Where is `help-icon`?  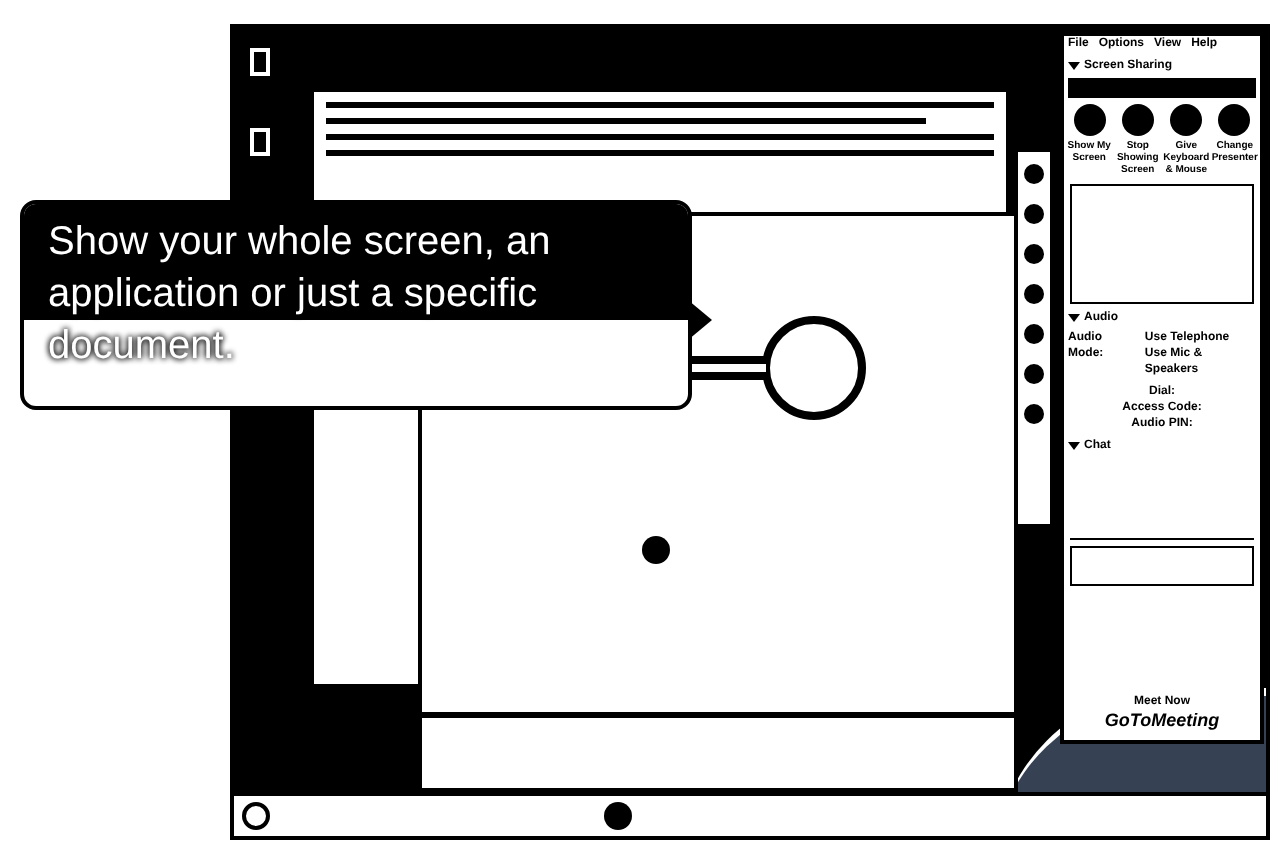 help-icon is located at coordinates (656, 550).